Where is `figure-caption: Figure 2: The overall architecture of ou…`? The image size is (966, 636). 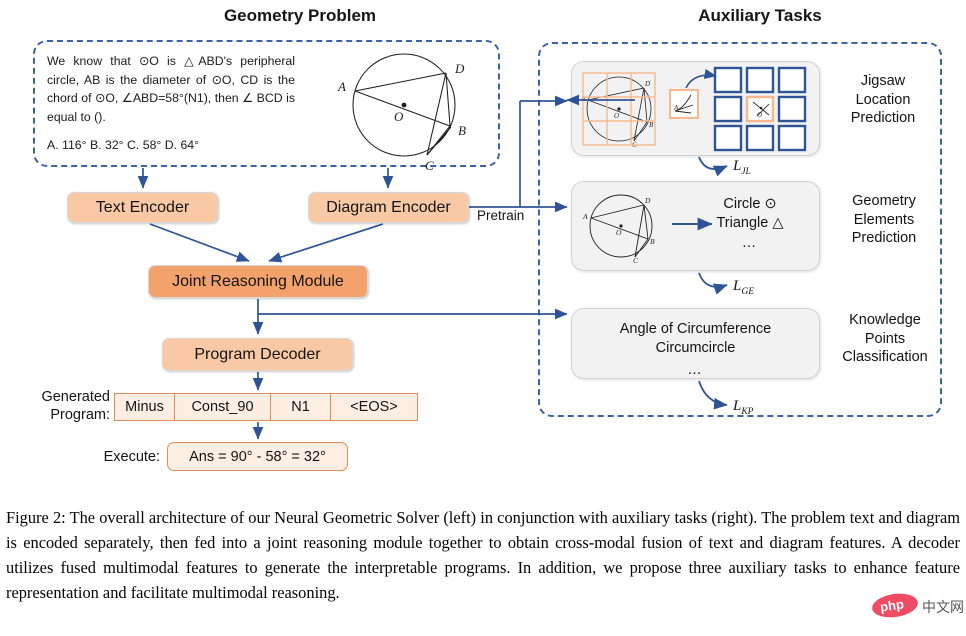 figure-caption: Figure 2: The overall architecture of ou… is located at coordinates (483, 555).